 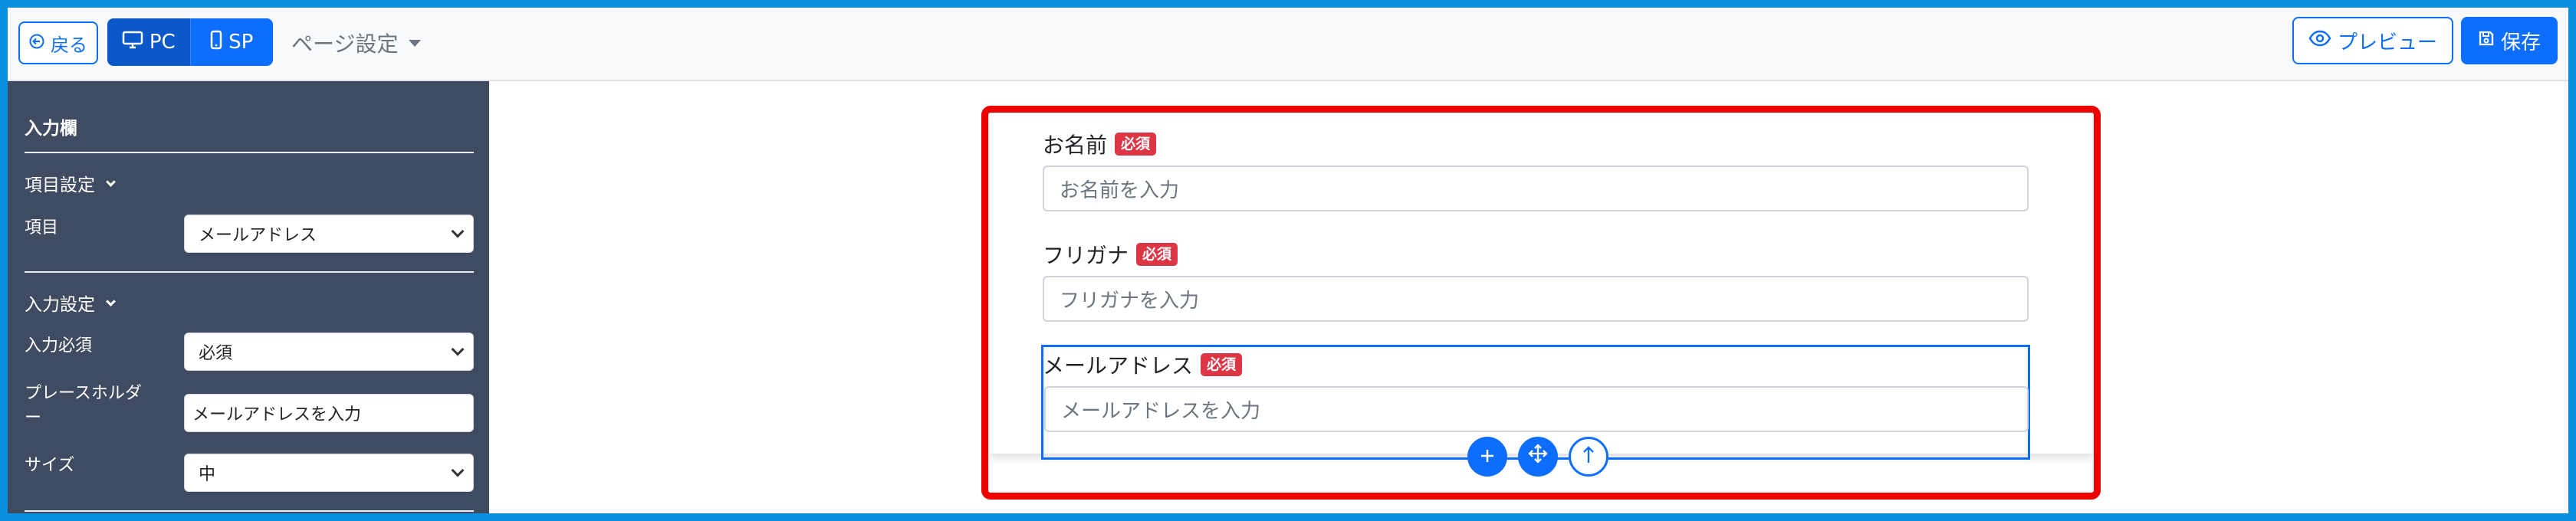 I want to click on eye-icon, so click(x=2319, y=41).